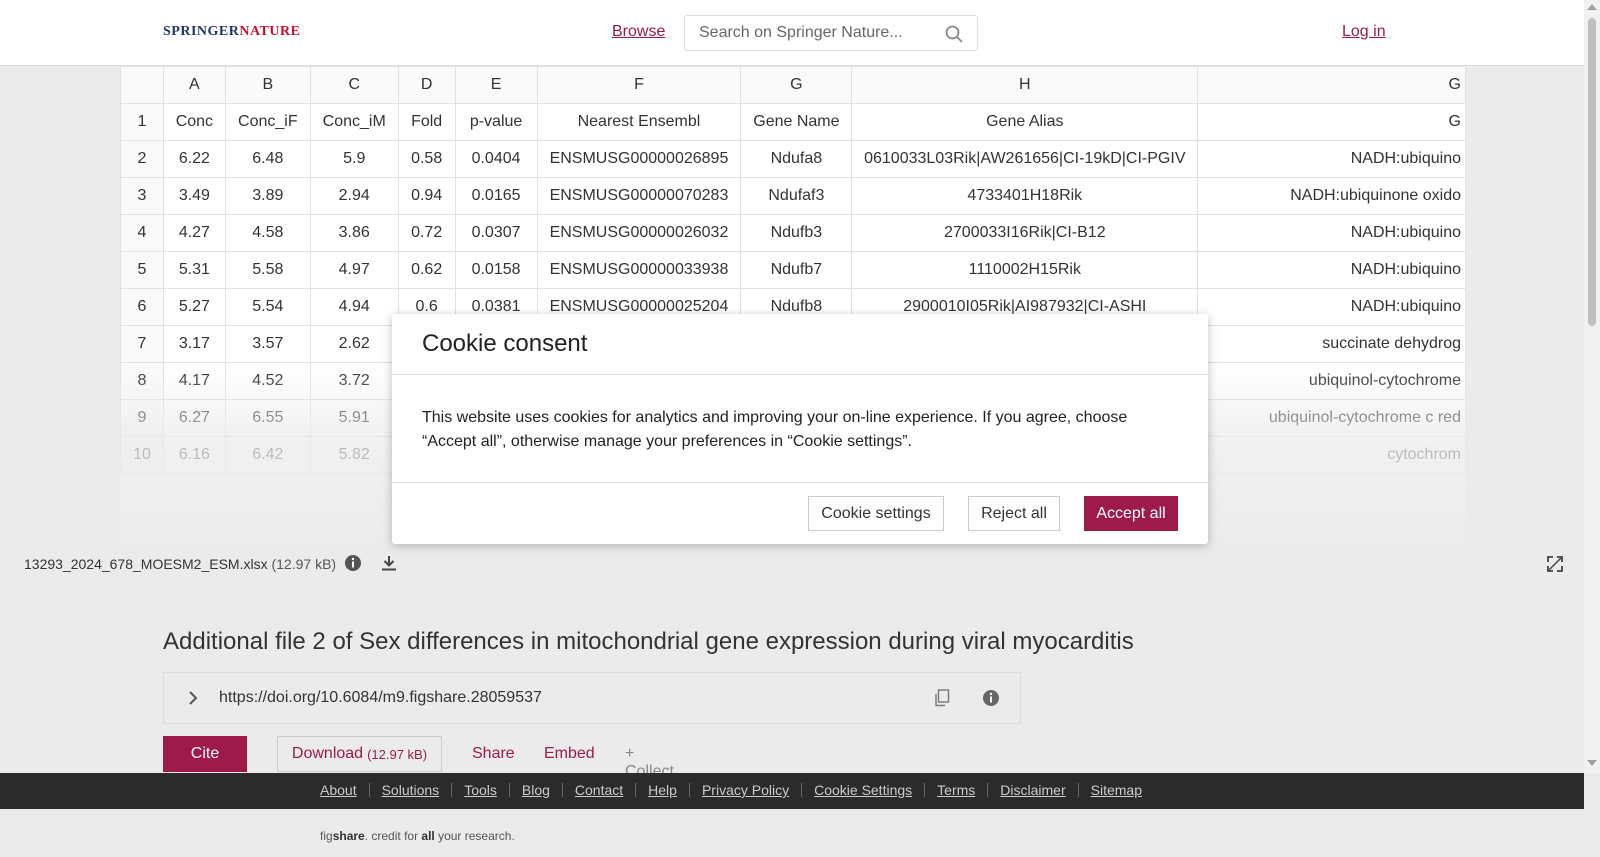  Describe the element at coordinates (1131, 513) in the screenshot. I see `accept-all-button: Accept all` at that location.